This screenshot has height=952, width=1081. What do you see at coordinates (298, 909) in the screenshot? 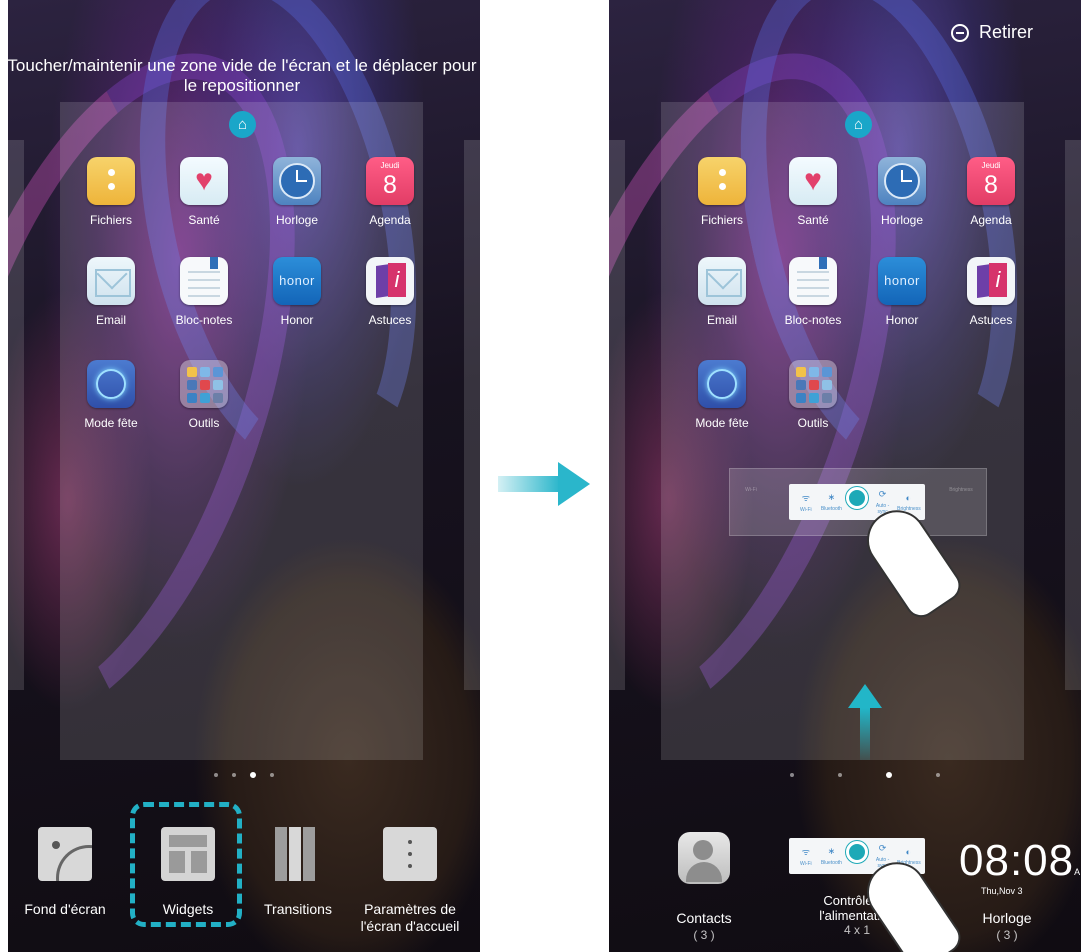
I see `menu-label: Transitions` at bounding box center [298, 909].